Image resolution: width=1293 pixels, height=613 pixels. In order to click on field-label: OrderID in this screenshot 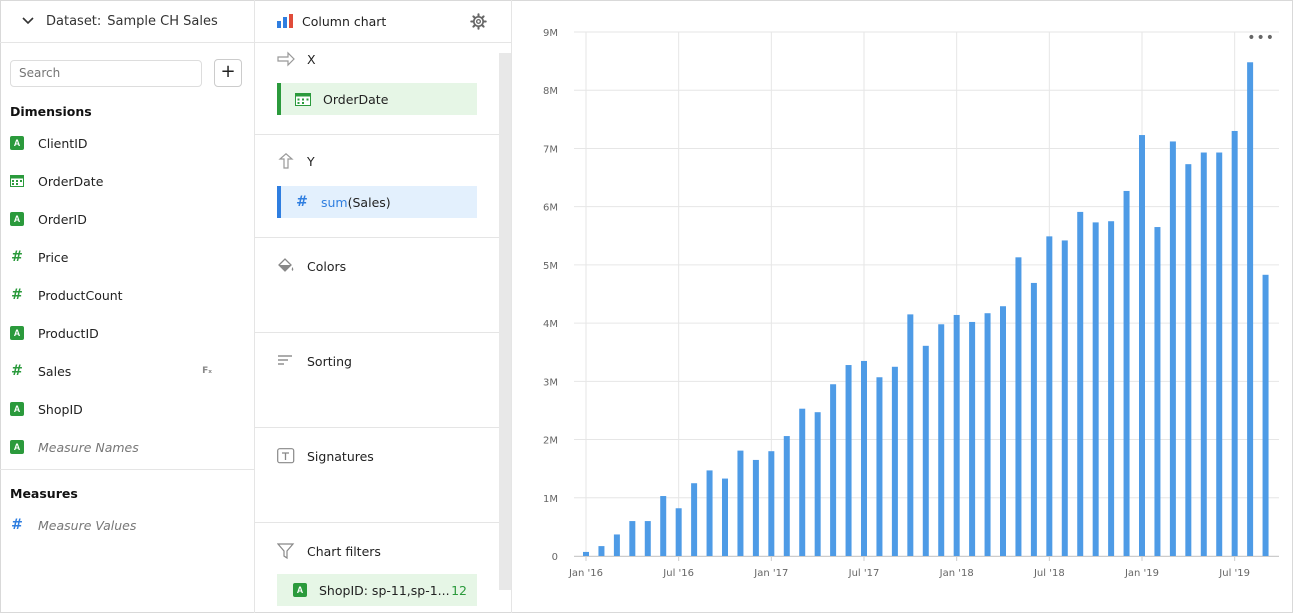, I will do `click(62, 219)`.